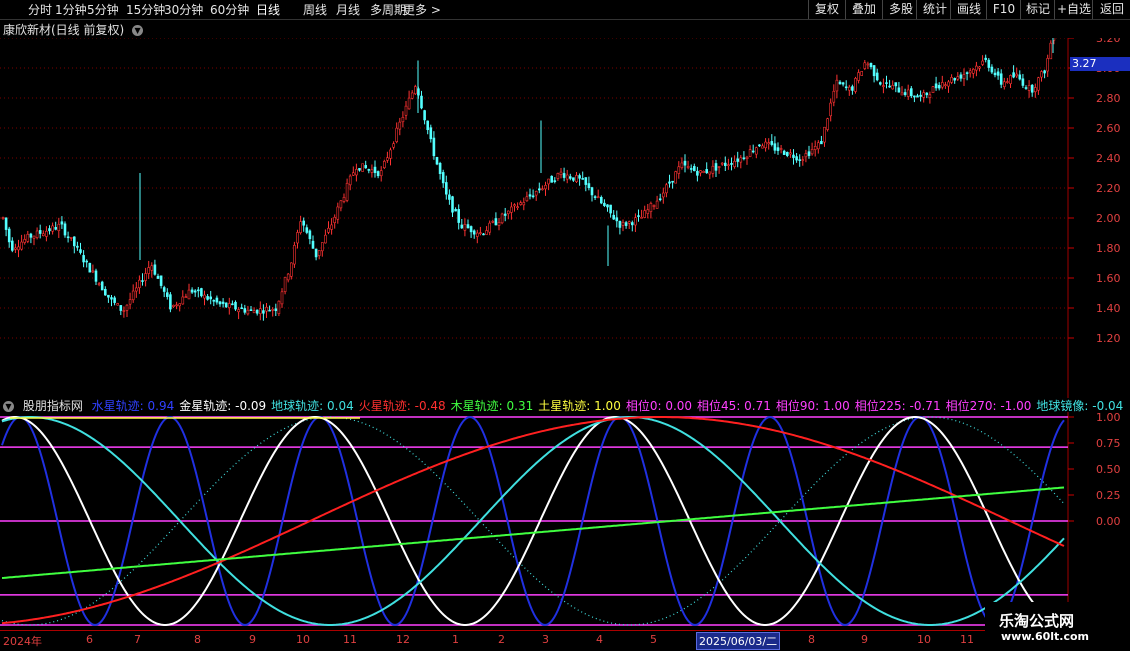  Describe the element at coordinates (900, 9) in the screenshot. I see `toolbar-button-2: 多股` at that location.